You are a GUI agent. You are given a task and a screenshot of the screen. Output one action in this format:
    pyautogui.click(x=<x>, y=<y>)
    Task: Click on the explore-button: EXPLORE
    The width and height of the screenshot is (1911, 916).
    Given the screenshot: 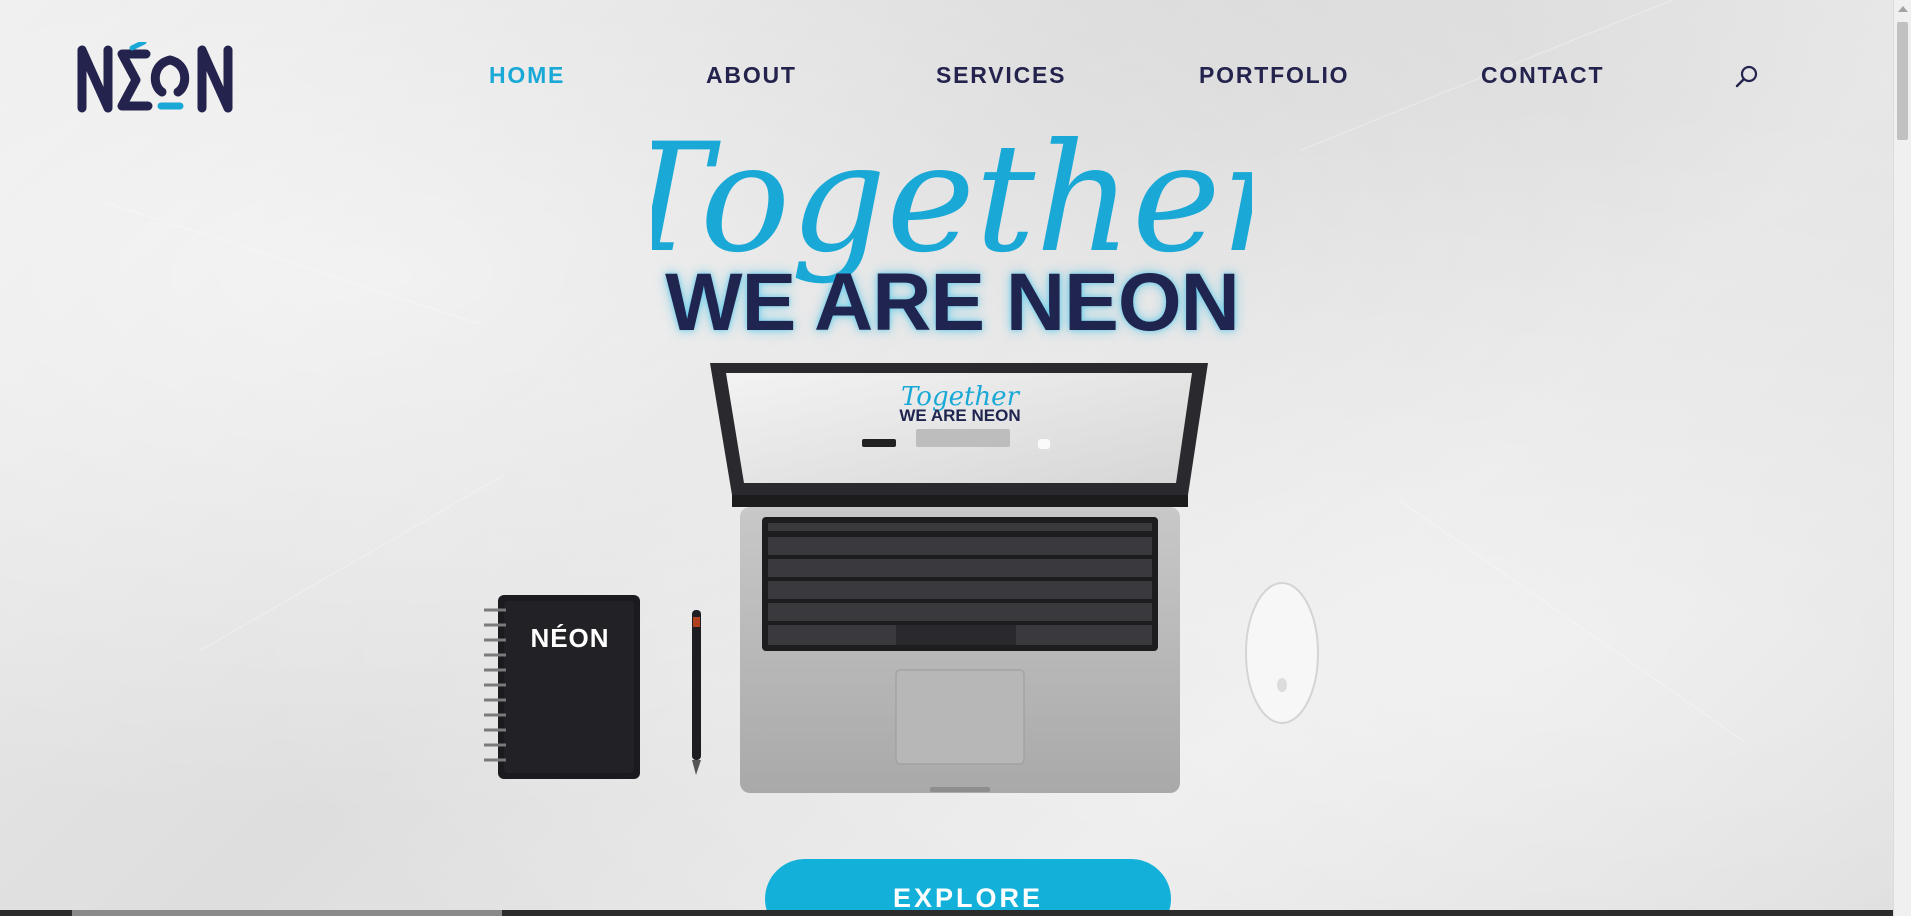 What is the action you would take?
    pyautogui.click(x=968, y=887)
    